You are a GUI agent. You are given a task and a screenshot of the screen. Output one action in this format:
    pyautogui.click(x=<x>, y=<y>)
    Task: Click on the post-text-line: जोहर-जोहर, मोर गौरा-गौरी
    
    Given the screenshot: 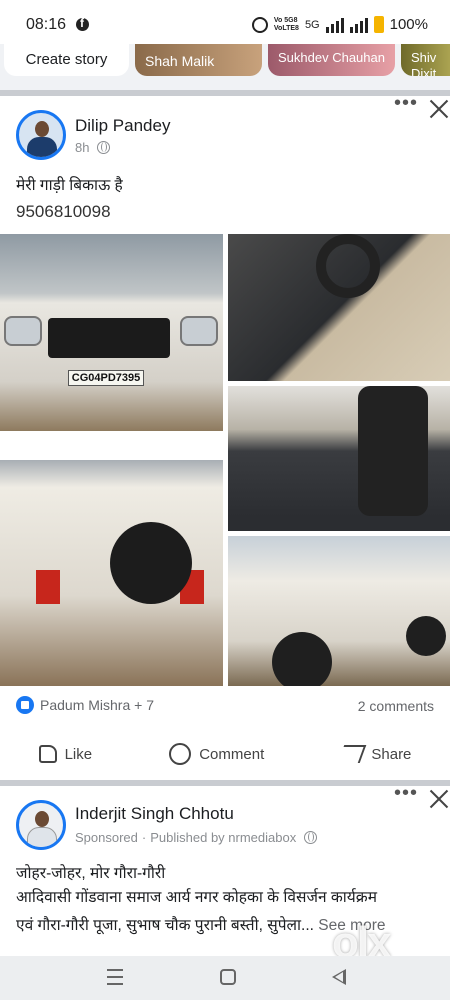 What is the action you would take?
    pyautogui.click(x=91, y=873)
    